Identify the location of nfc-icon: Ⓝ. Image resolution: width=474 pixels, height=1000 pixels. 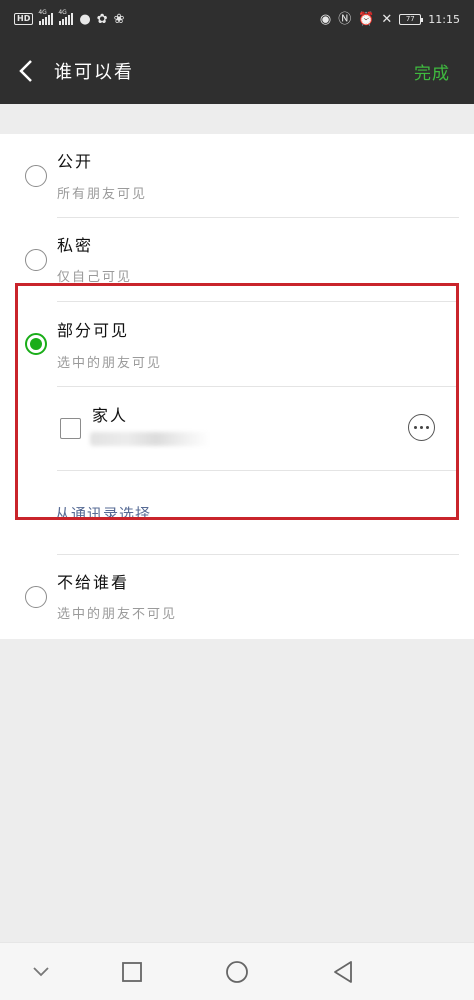
(345, 19).